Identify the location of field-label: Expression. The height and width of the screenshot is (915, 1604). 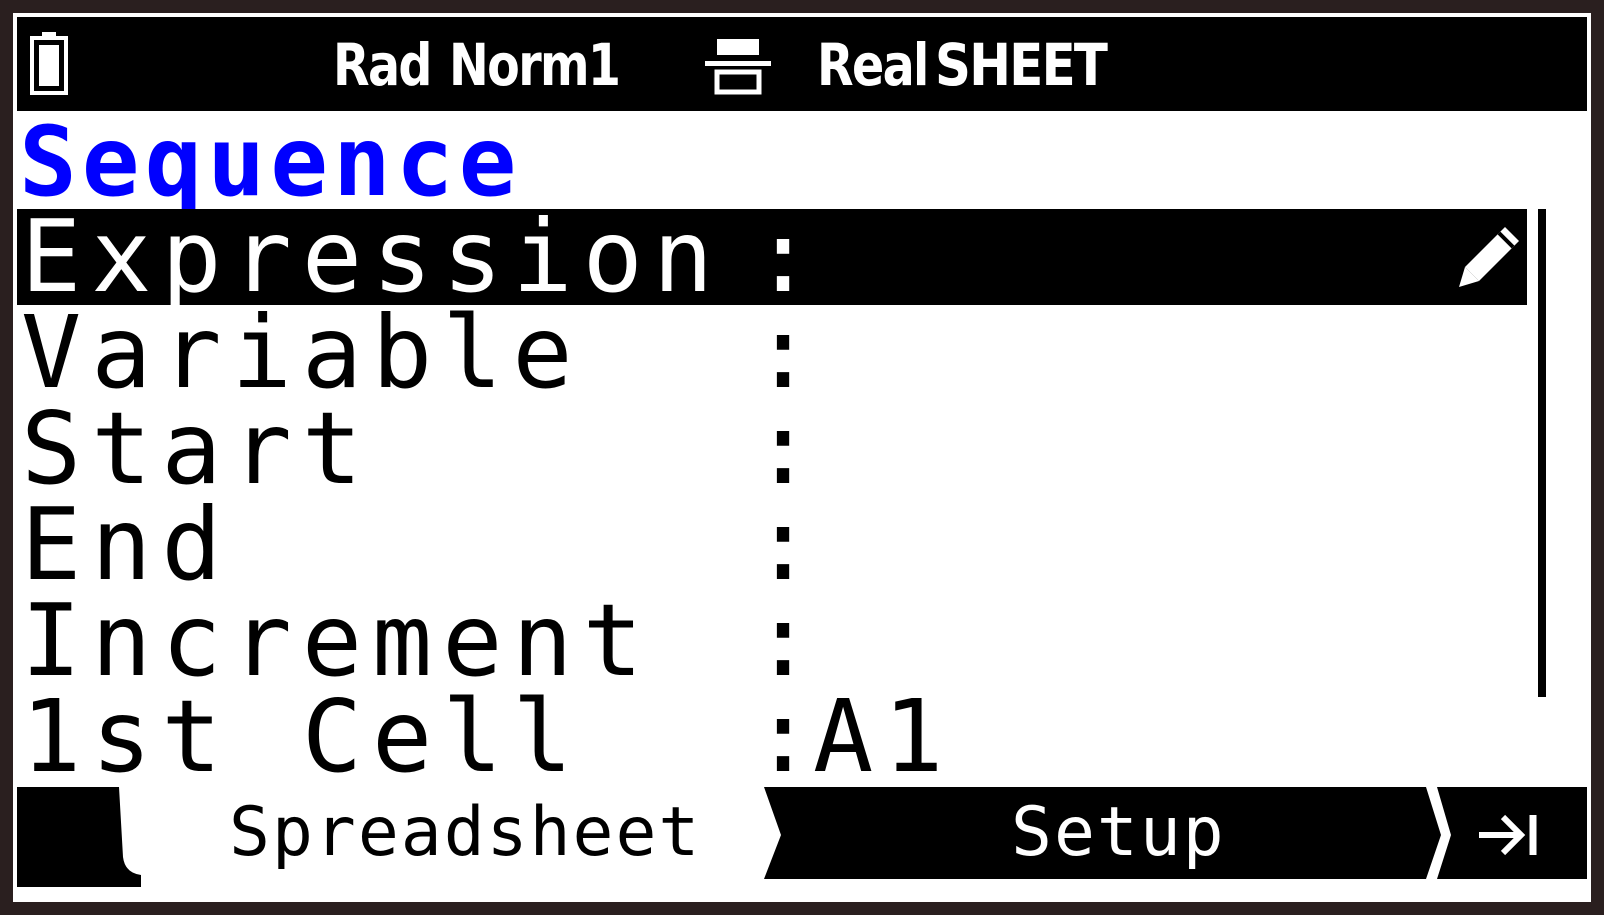
(372, 256).